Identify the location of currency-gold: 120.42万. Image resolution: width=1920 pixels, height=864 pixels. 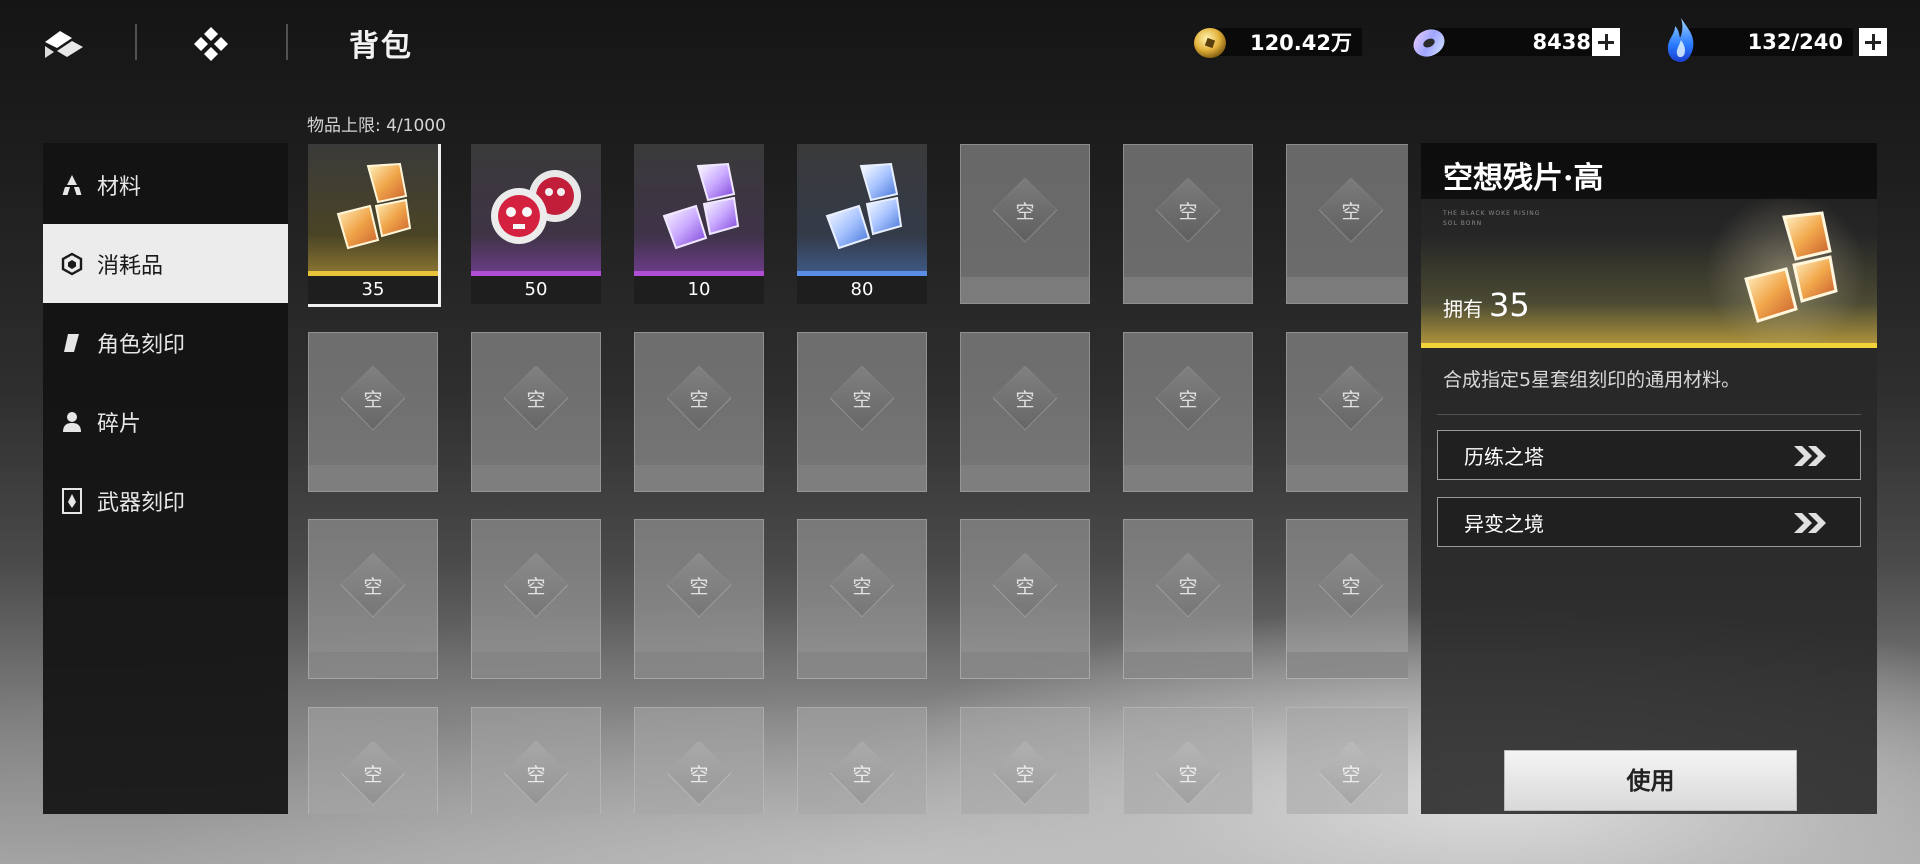
(1280, 42).